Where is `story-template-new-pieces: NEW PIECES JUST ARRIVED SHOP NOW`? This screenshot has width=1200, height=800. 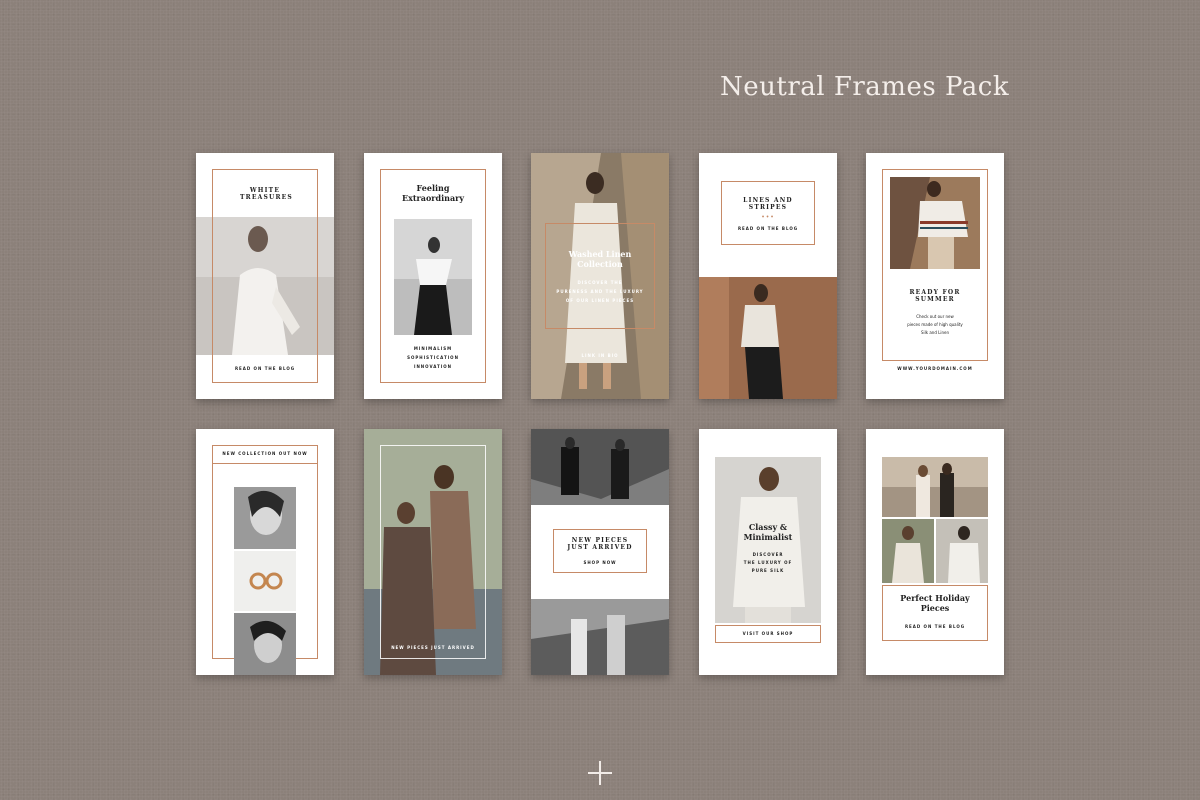 story-template-new-pieces: NEW PIECES JUST ARRIVED SHOP NOW is located at coordinates (600, 552).